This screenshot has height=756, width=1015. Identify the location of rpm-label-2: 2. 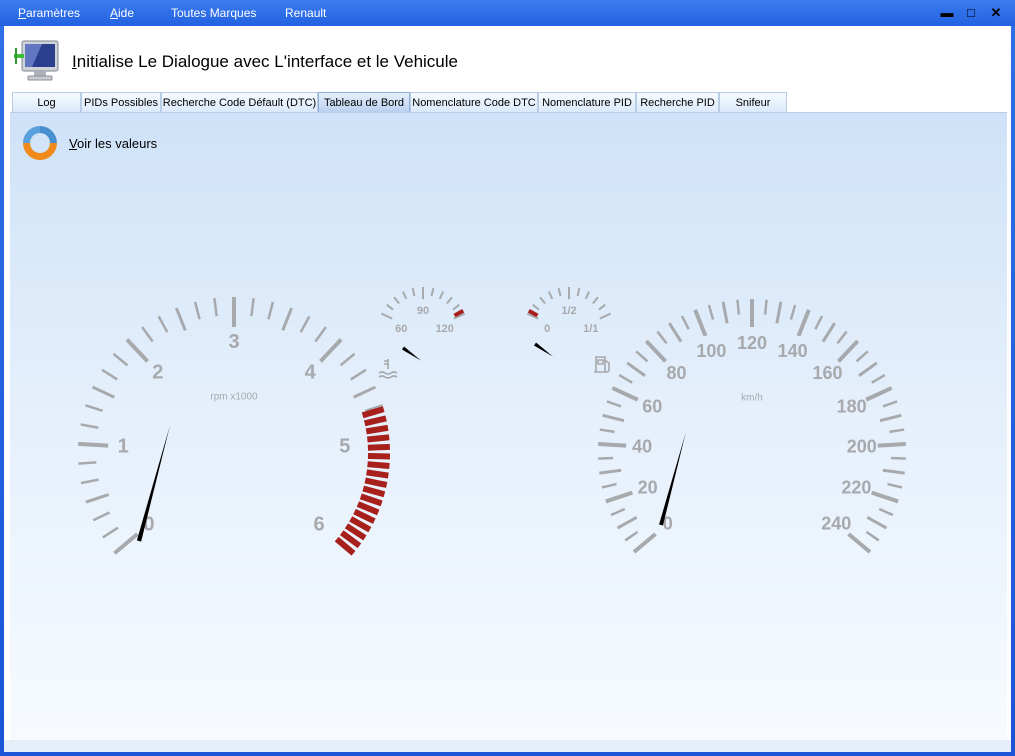
(157, 372).